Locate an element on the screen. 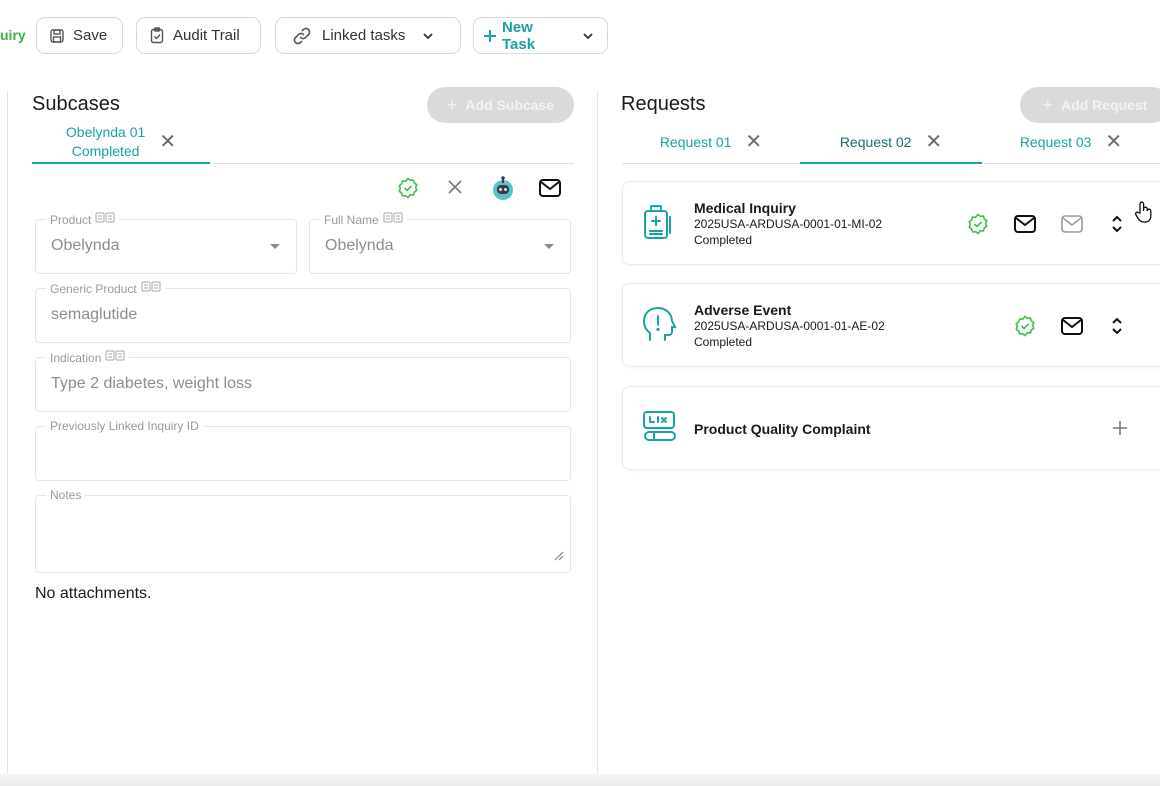  add-plus-icon is located at coordinates (1120, 430).